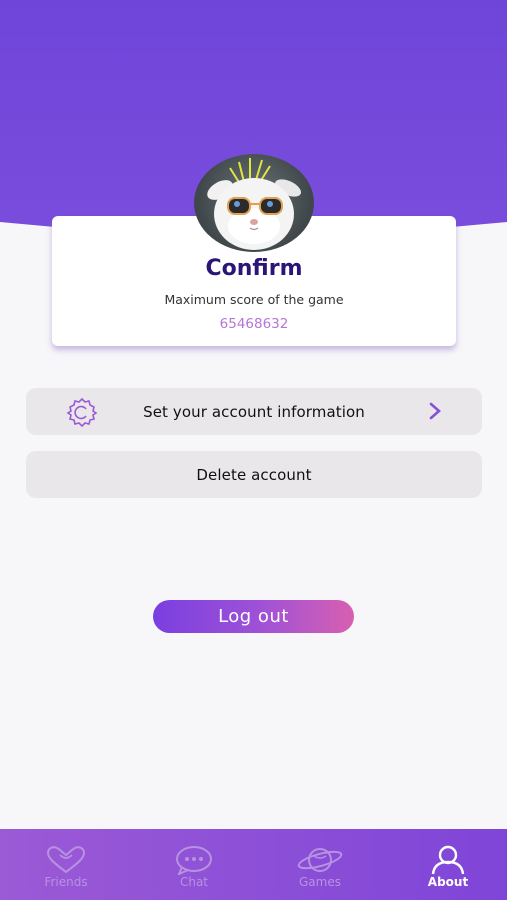  I want to click on tab-games: Games, so click(320, 864).